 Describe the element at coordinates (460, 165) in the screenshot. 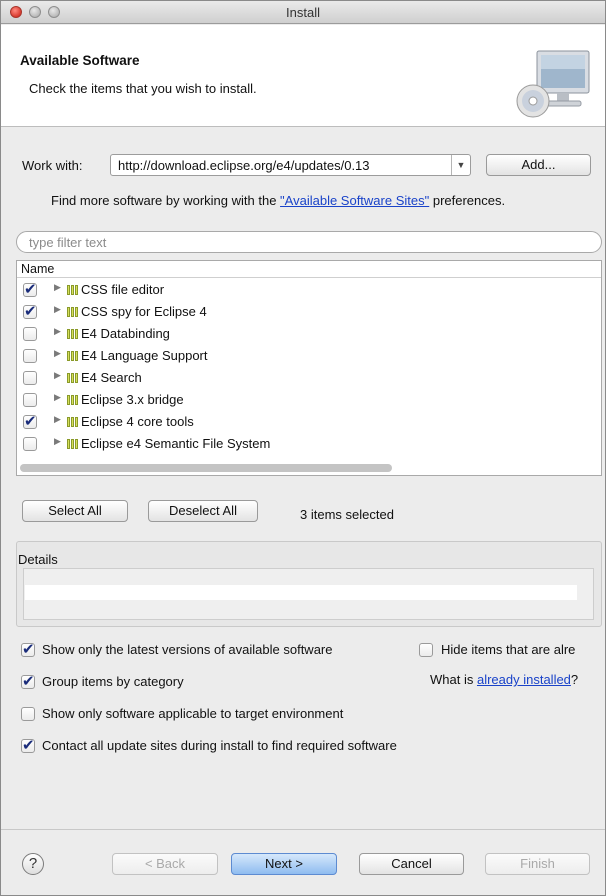

I see `dropdown-arrow-icon: ▼` at that location.